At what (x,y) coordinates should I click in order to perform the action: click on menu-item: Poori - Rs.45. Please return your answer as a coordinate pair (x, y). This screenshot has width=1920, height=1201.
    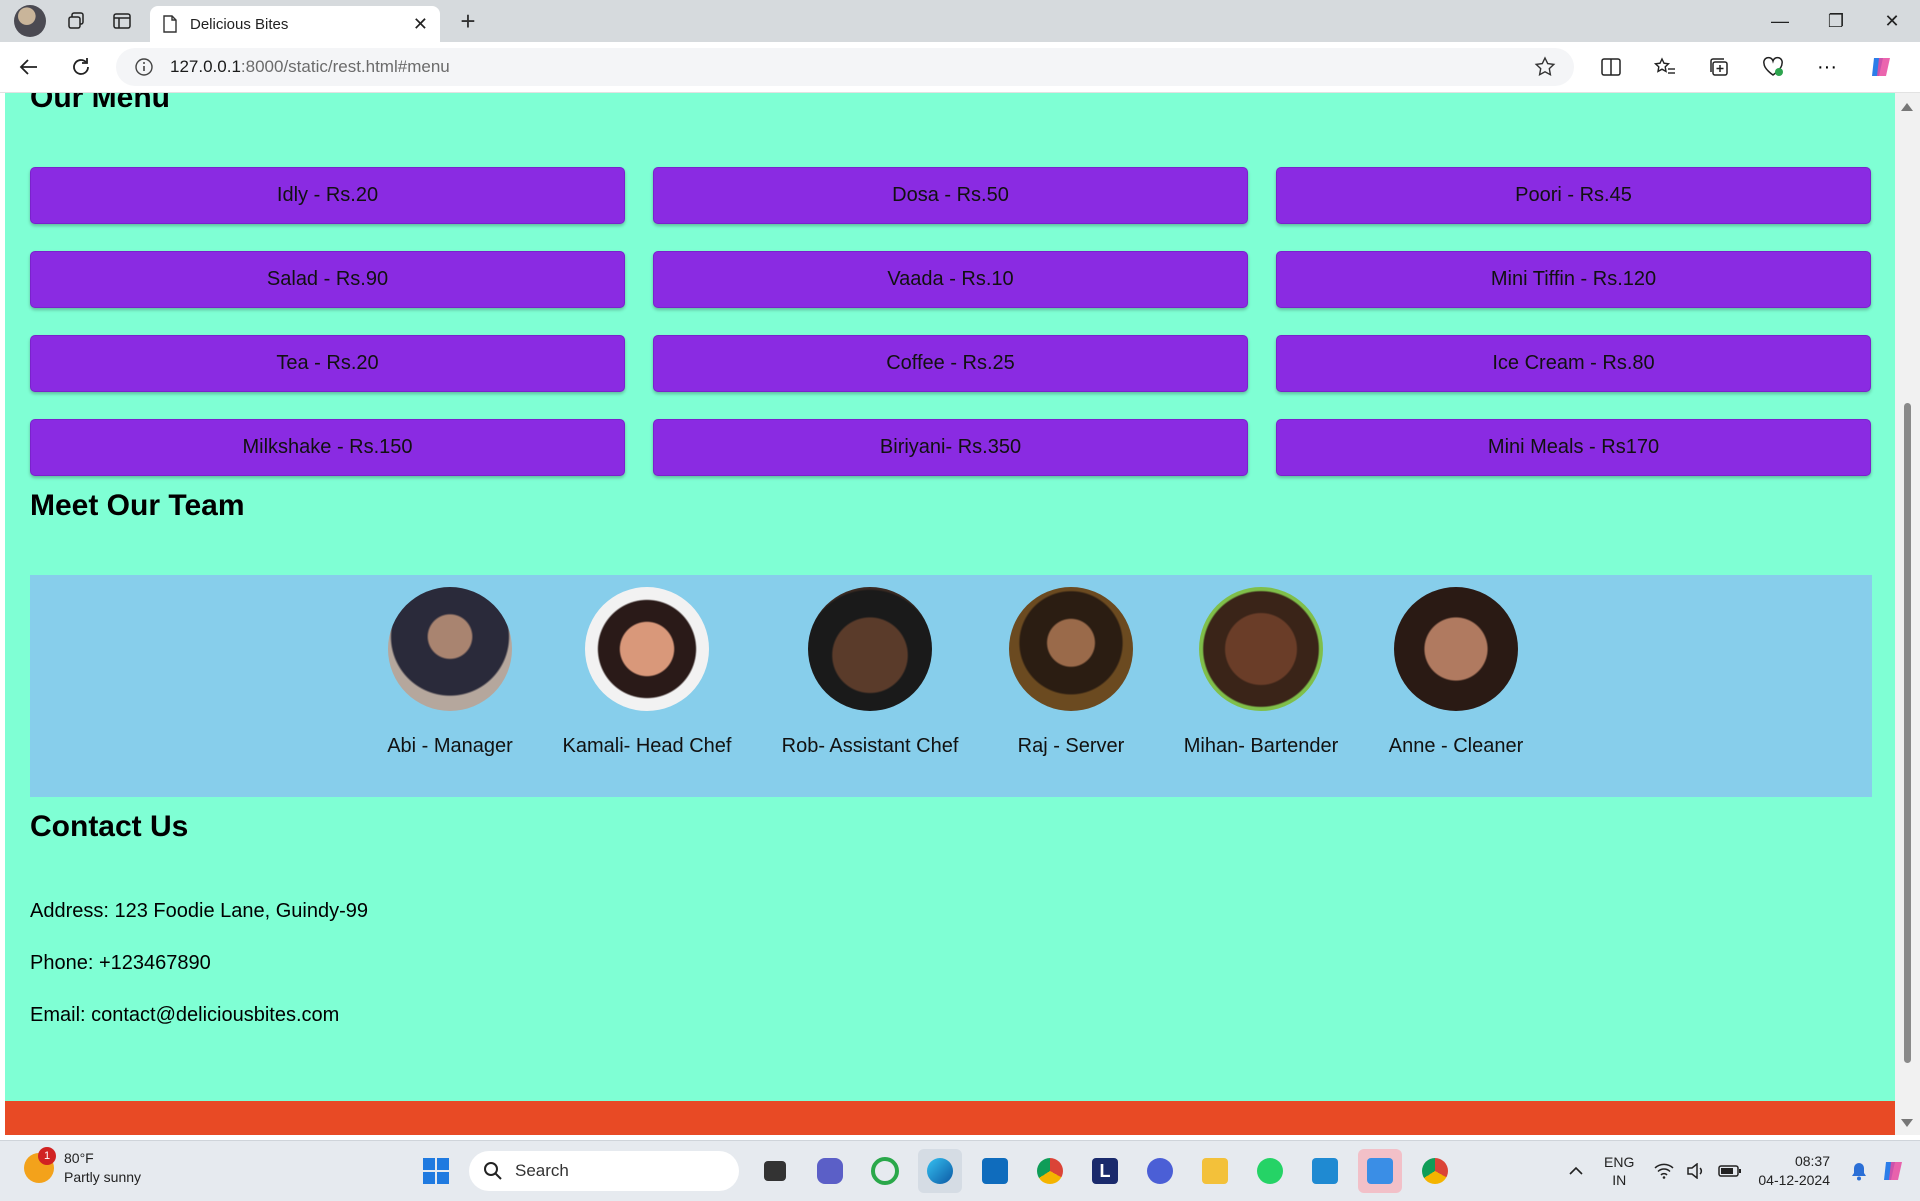
    Looking at the image, I should click on (1573, 195).